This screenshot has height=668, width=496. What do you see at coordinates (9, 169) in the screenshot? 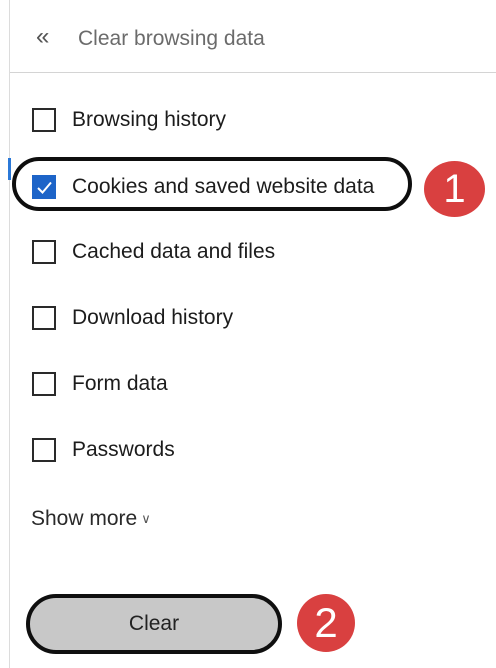
I see `selection-accent-bar` at bounding box center [9, 169].